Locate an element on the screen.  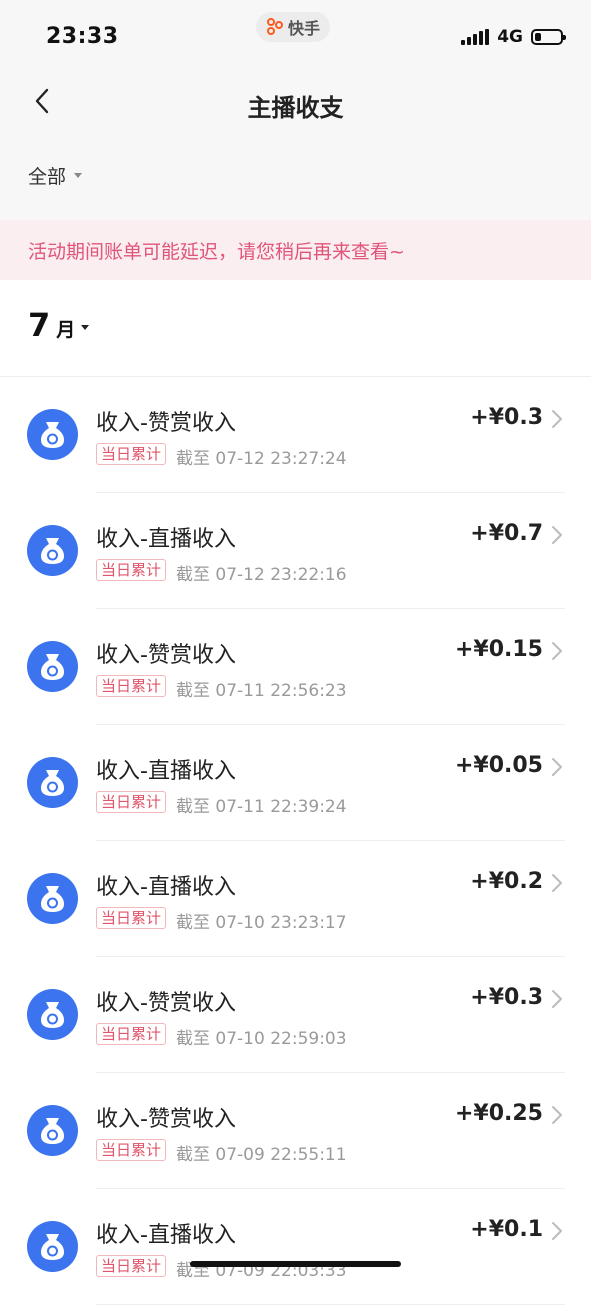
notice-text: 活动期间账单可能延迟，请您稍后再来查看~ is located at coordinates (216, 251).